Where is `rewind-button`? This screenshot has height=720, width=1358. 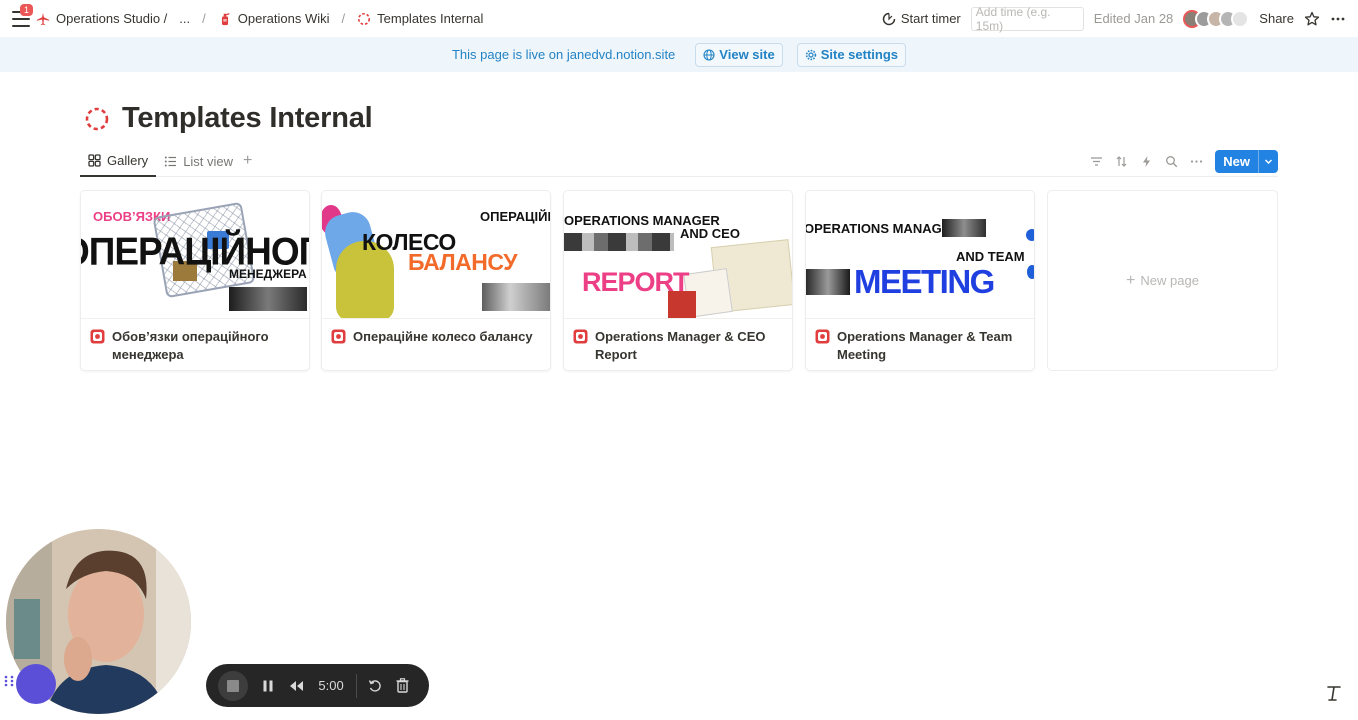
rewind-button is located at coordinates (296, 686).